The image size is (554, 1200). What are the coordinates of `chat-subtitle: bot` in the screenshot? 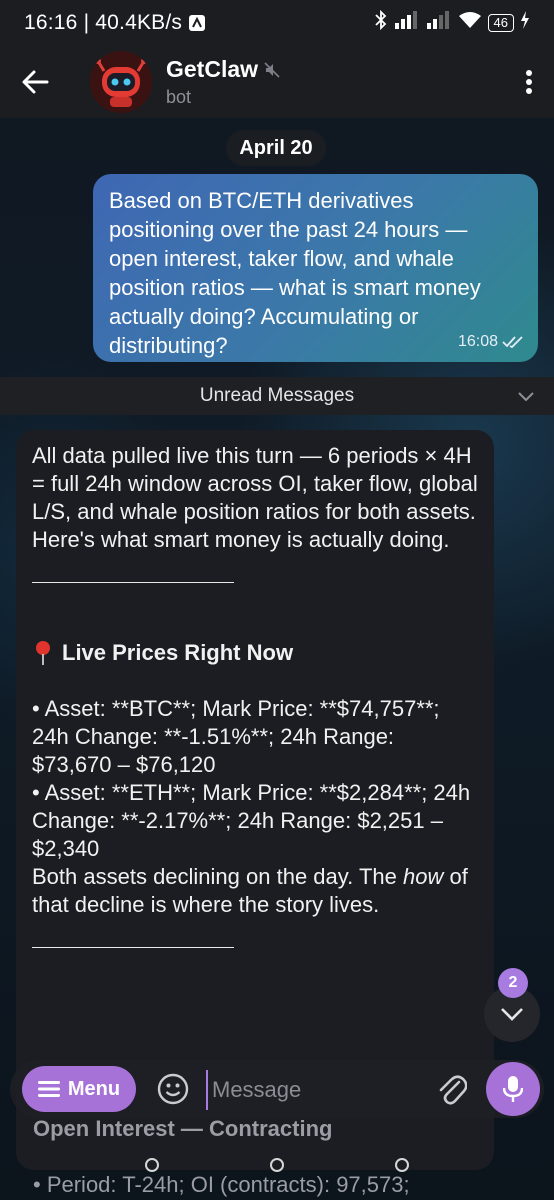 It's located at (179, 97).